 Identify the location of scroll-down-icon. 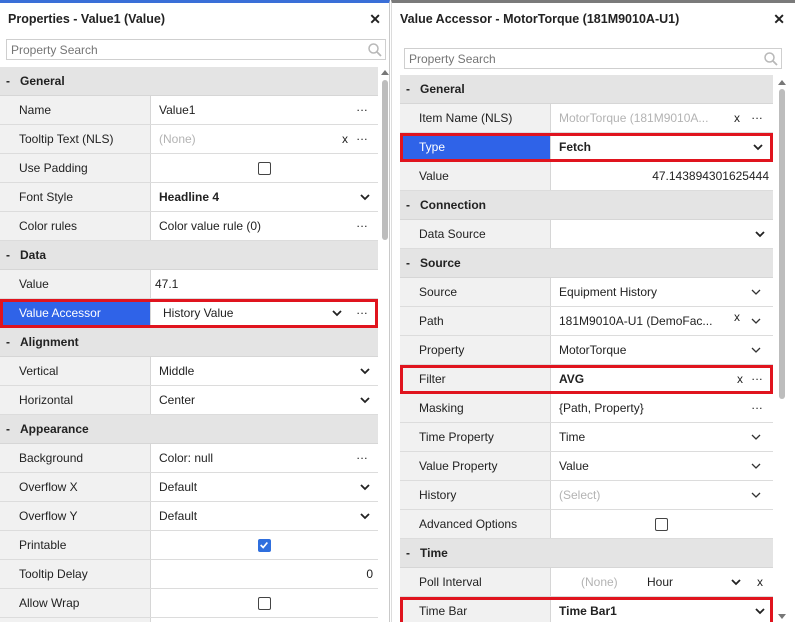
(782, 616).